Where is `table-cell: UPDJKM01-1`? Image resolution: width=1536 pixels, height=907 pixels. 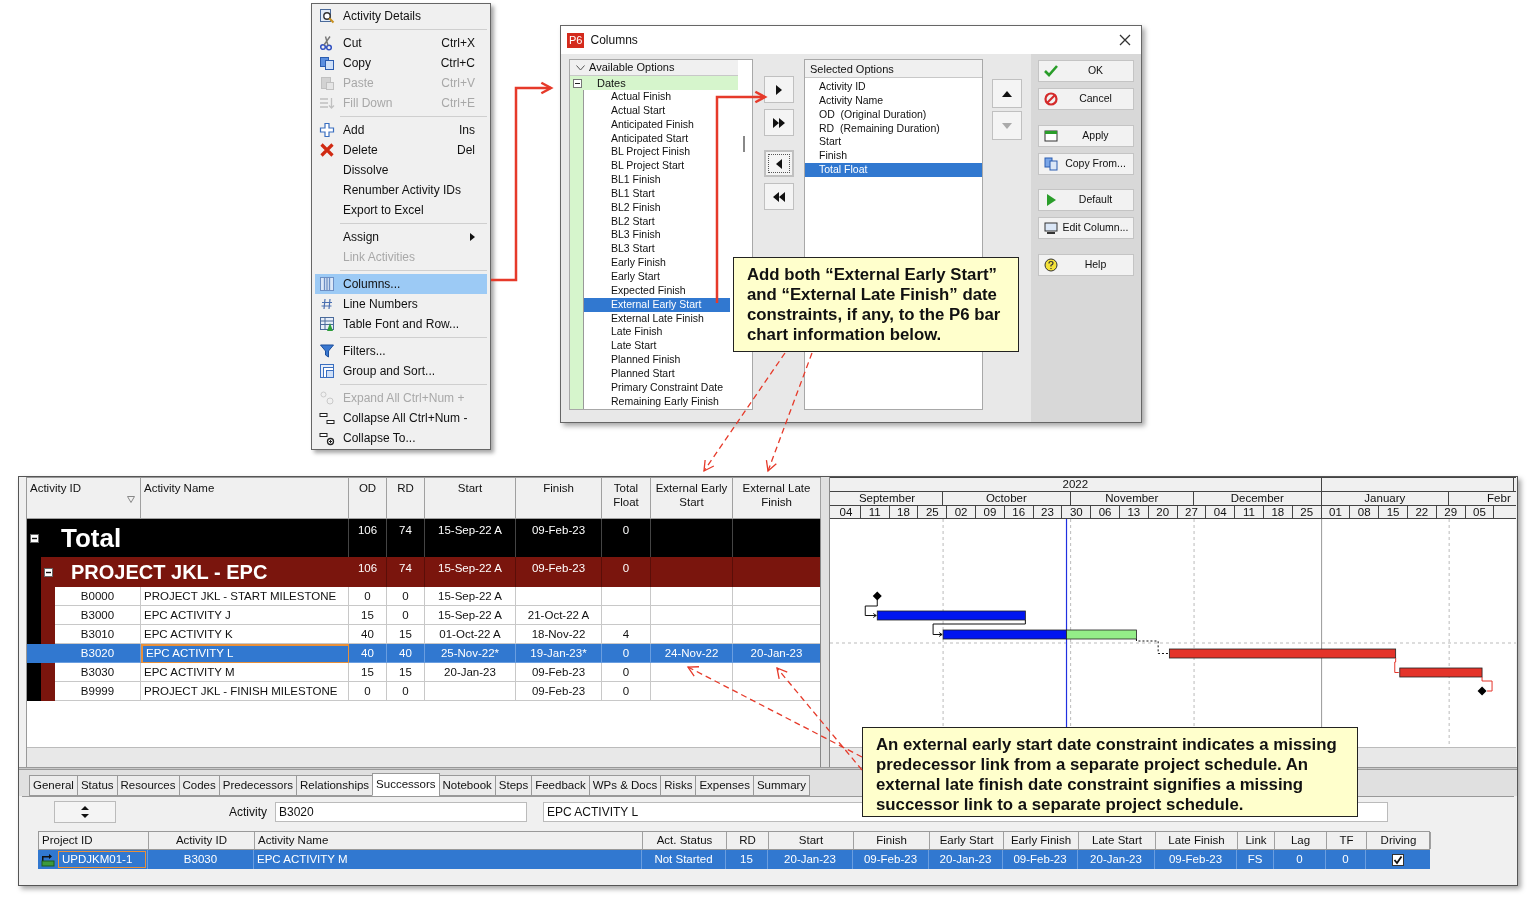 table-cell: UPDJKM01-1 is located at coordinates (102, 859).